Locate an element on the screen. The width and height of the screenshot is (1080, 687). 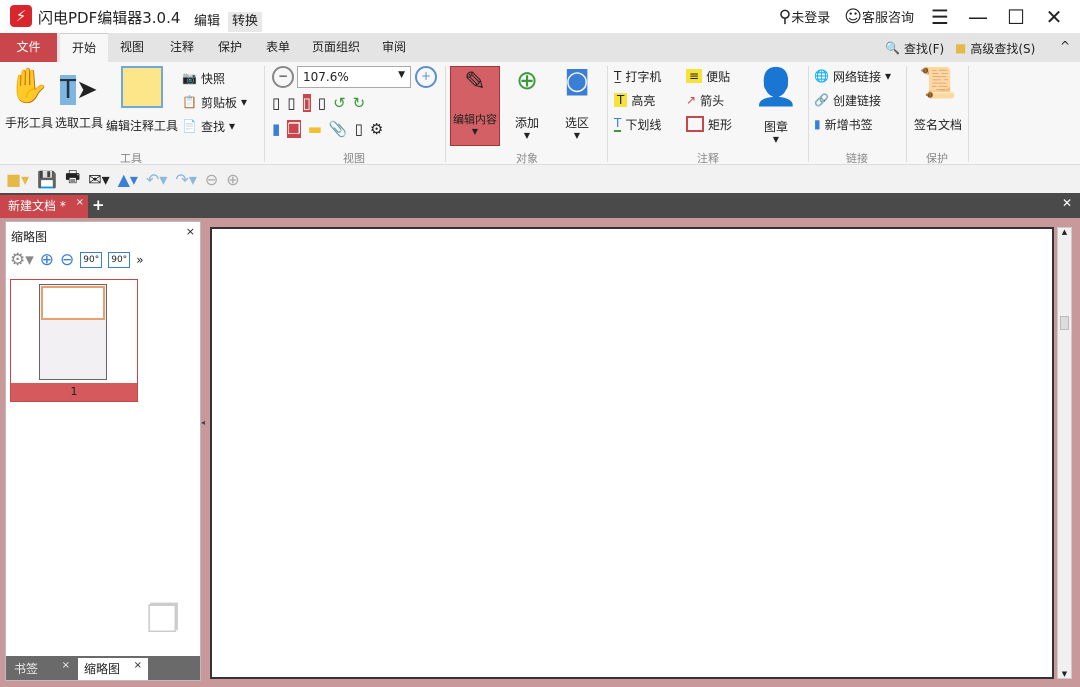
web-link-button: 🌐 网络链接 ▾ is located at coordinates (852, 76).